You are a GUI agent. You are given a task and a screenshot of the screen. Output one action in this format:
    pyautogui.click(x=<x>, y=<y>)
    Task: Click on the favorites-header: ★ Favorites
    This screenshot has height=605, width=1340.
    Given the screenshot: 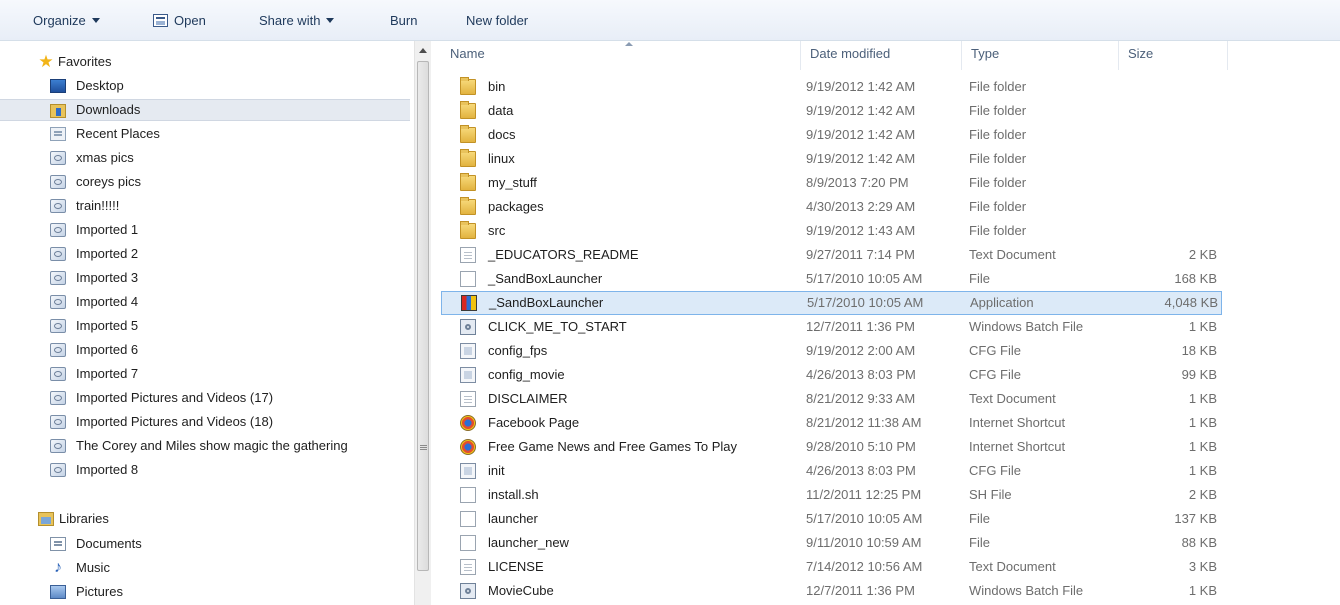 What is the action you would take?
    pyautogui.click(x=205, y=62)
    